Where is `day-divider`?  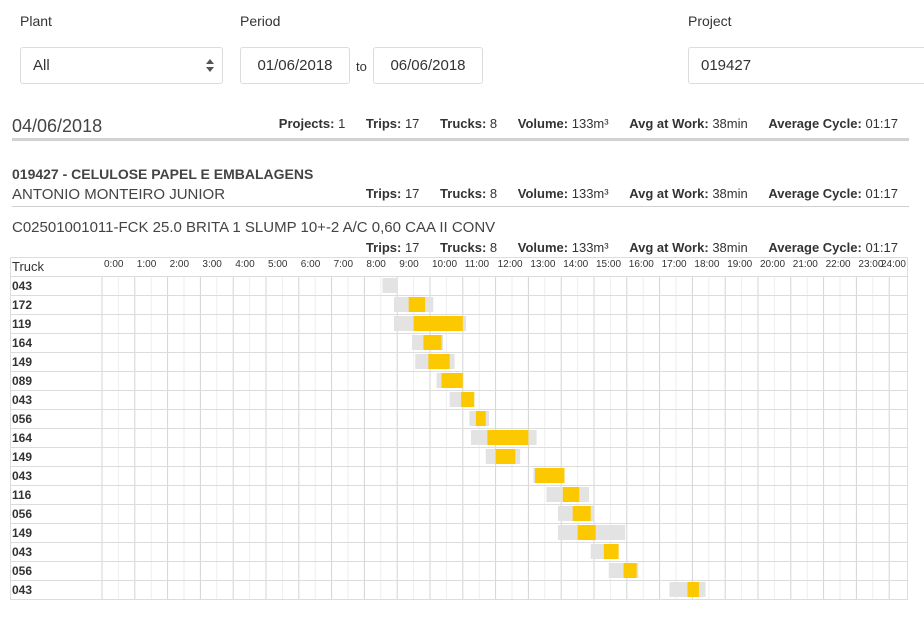 day-divider is located at coordinates (460, 139).